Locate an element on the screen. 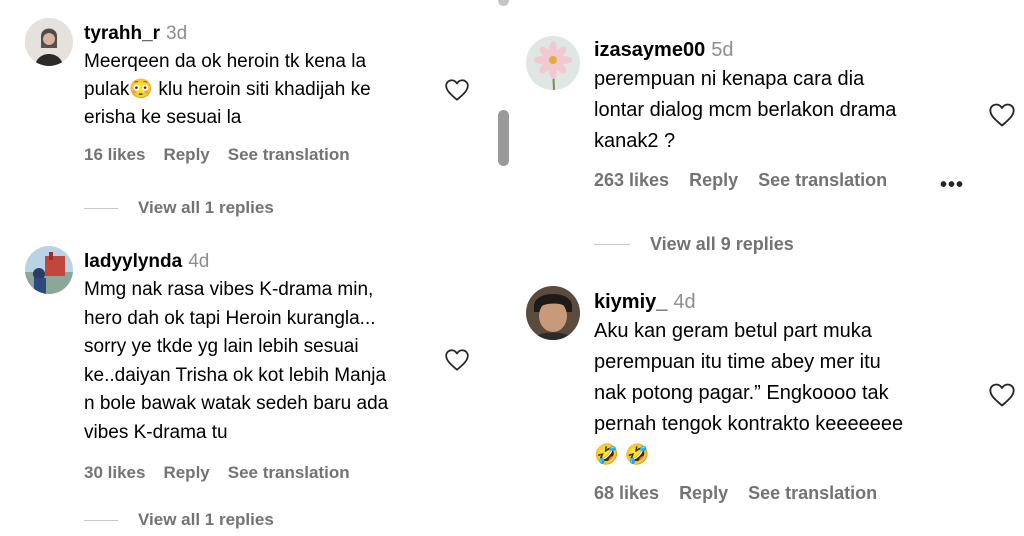 The height and width of the screenshot is (536, 1024). comment-actions: 263 likes Reply See translation is located at coordinates (784, 180).